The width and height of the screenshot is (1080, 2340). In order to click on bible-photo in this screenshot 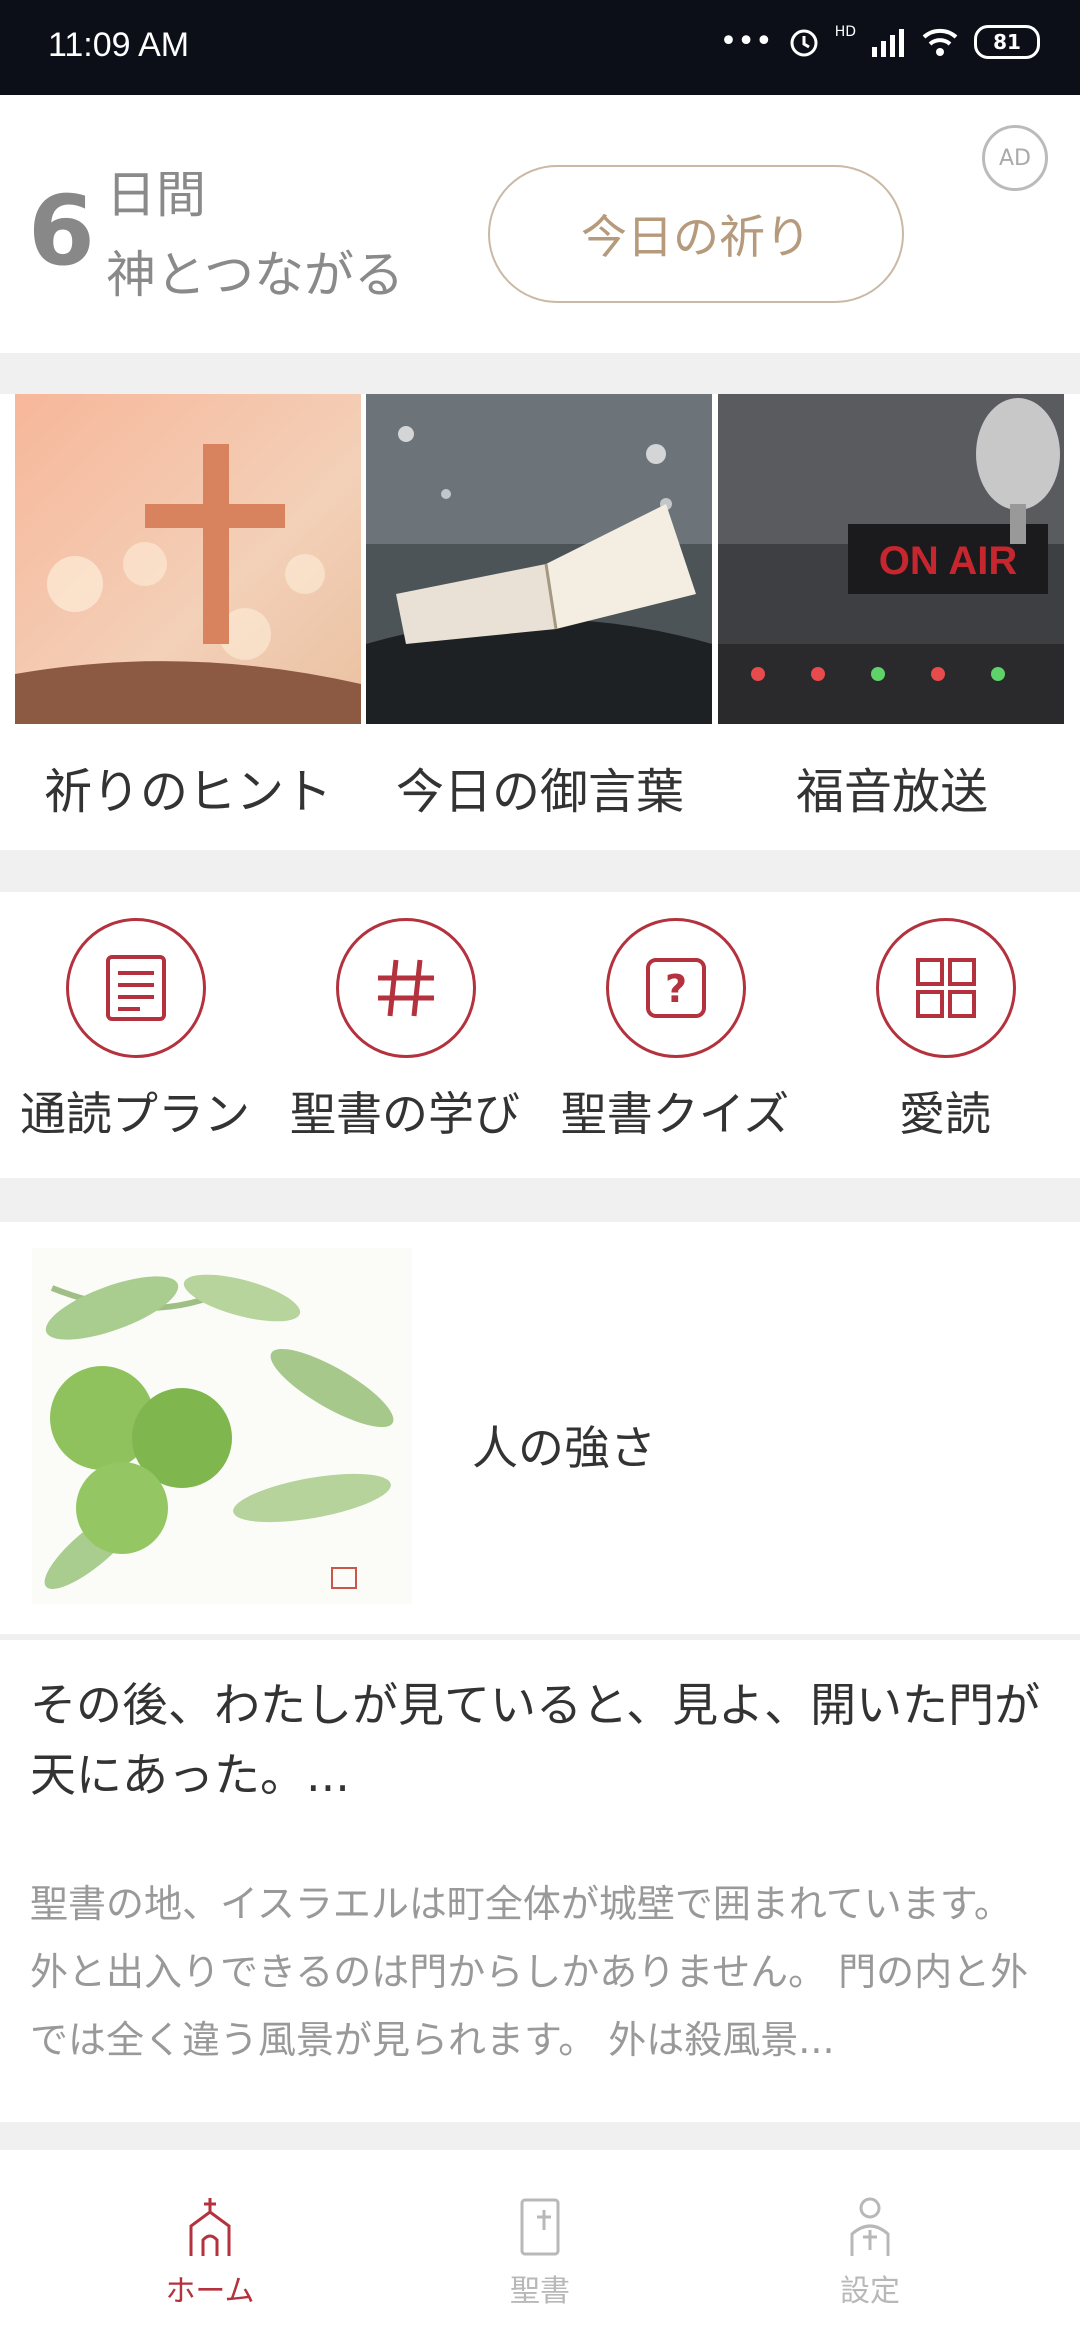, I will do `click(539, 559)`.